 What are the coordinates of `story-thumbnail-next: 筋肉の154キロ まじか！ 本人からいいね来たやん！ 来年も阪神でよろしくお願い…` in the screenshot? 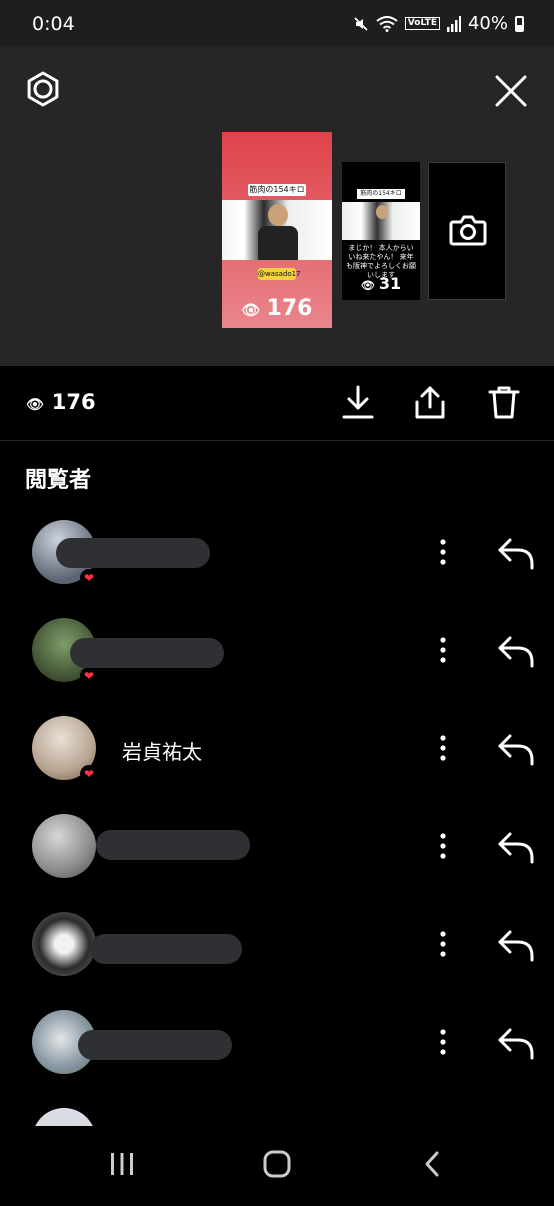 It's located at (381, 231).